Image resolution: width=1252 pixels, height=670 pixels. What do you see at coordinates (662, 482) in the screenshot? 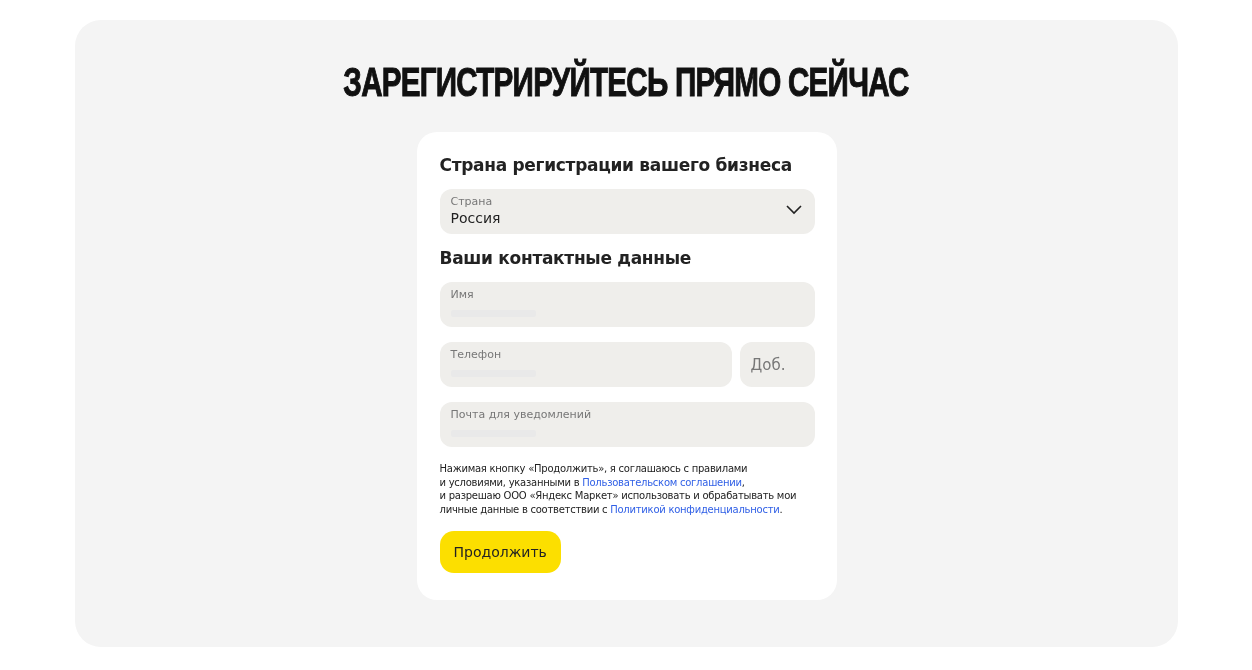
I see `policy-link: Пользовательском соглашении` at bounding box center [662, 482].